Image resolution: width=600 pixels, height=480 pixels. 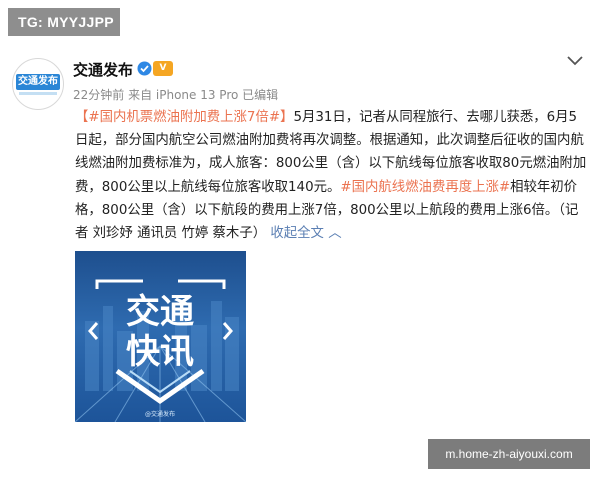 I want to click on traffic-news-graphic: 交通 快讯 @交通发布, so click(x=160, y=350).